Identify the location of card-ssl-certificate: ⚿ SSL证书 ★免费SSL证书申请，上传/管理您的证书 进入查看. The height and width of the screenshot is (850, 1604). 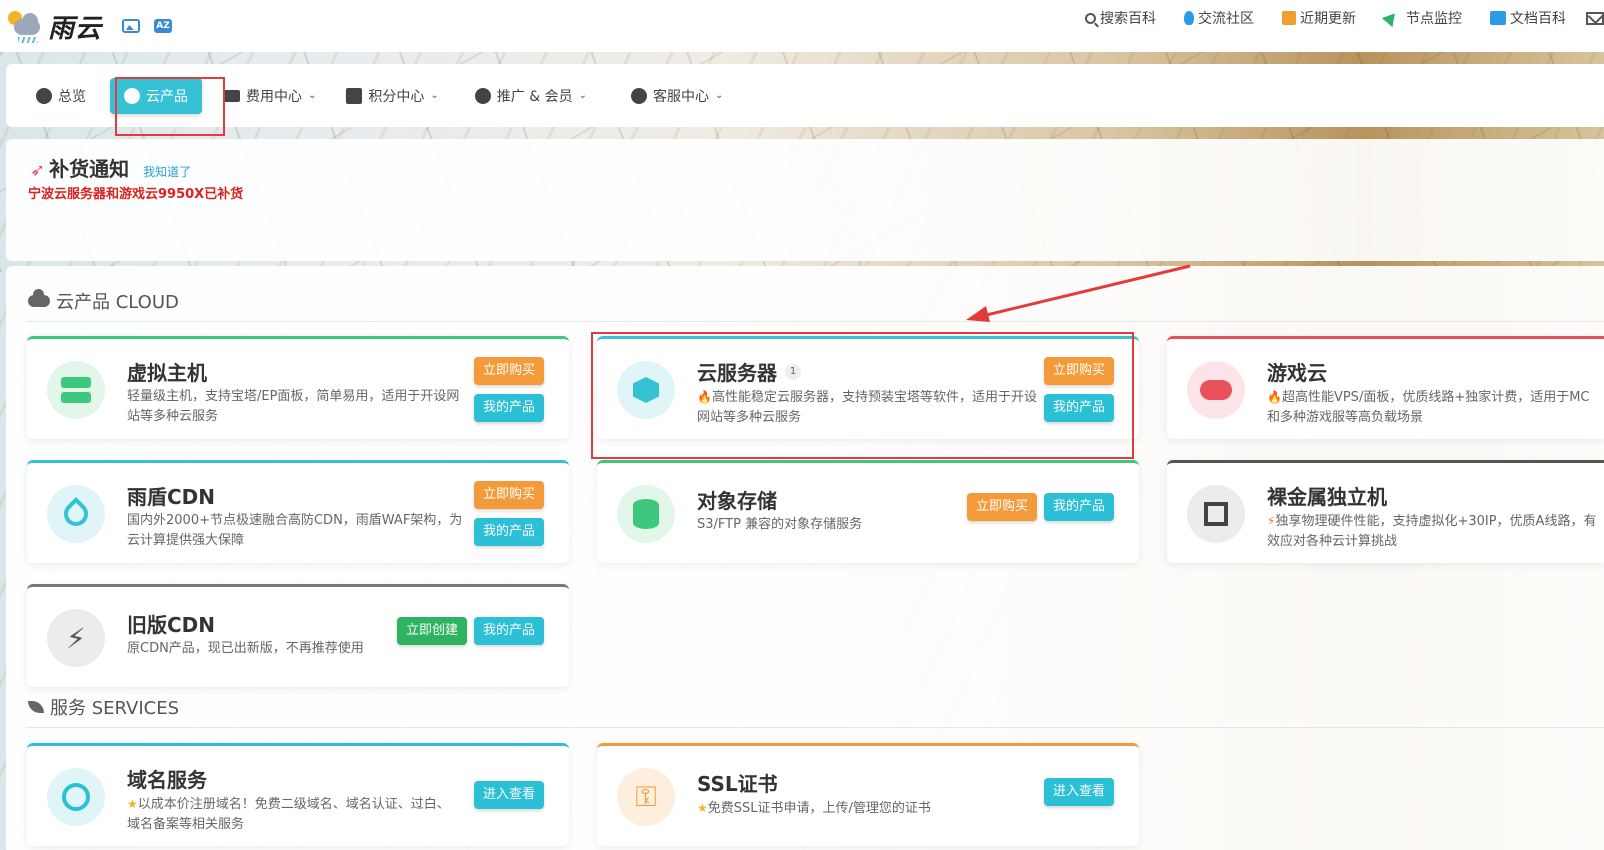
(868, 794).